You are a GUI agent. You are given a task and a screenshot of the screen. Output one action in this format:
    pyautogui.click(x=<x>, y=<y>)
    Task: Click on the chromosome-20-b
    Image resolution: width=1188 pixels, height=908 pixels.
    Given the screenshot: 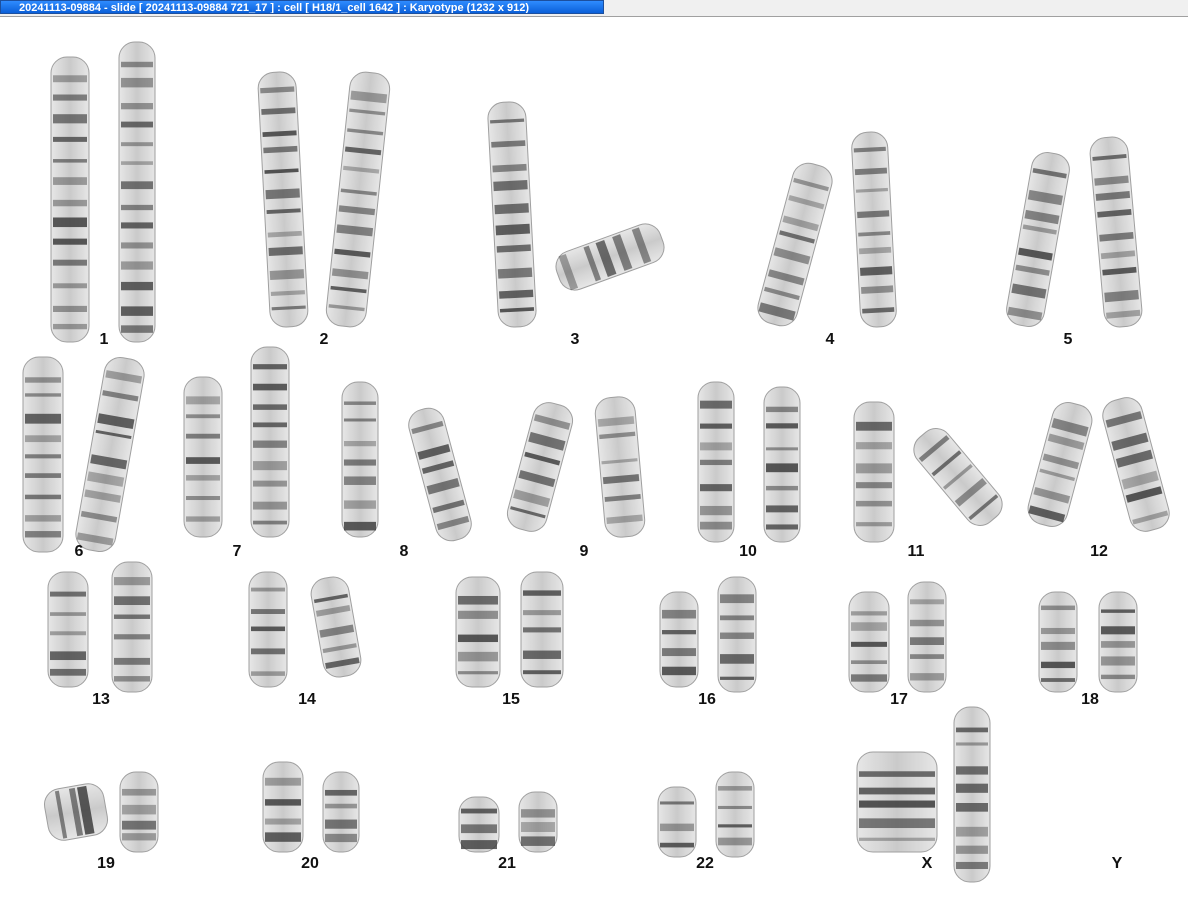 What is the action you would take?
    pyautogui.click(x=341, y=812)
    